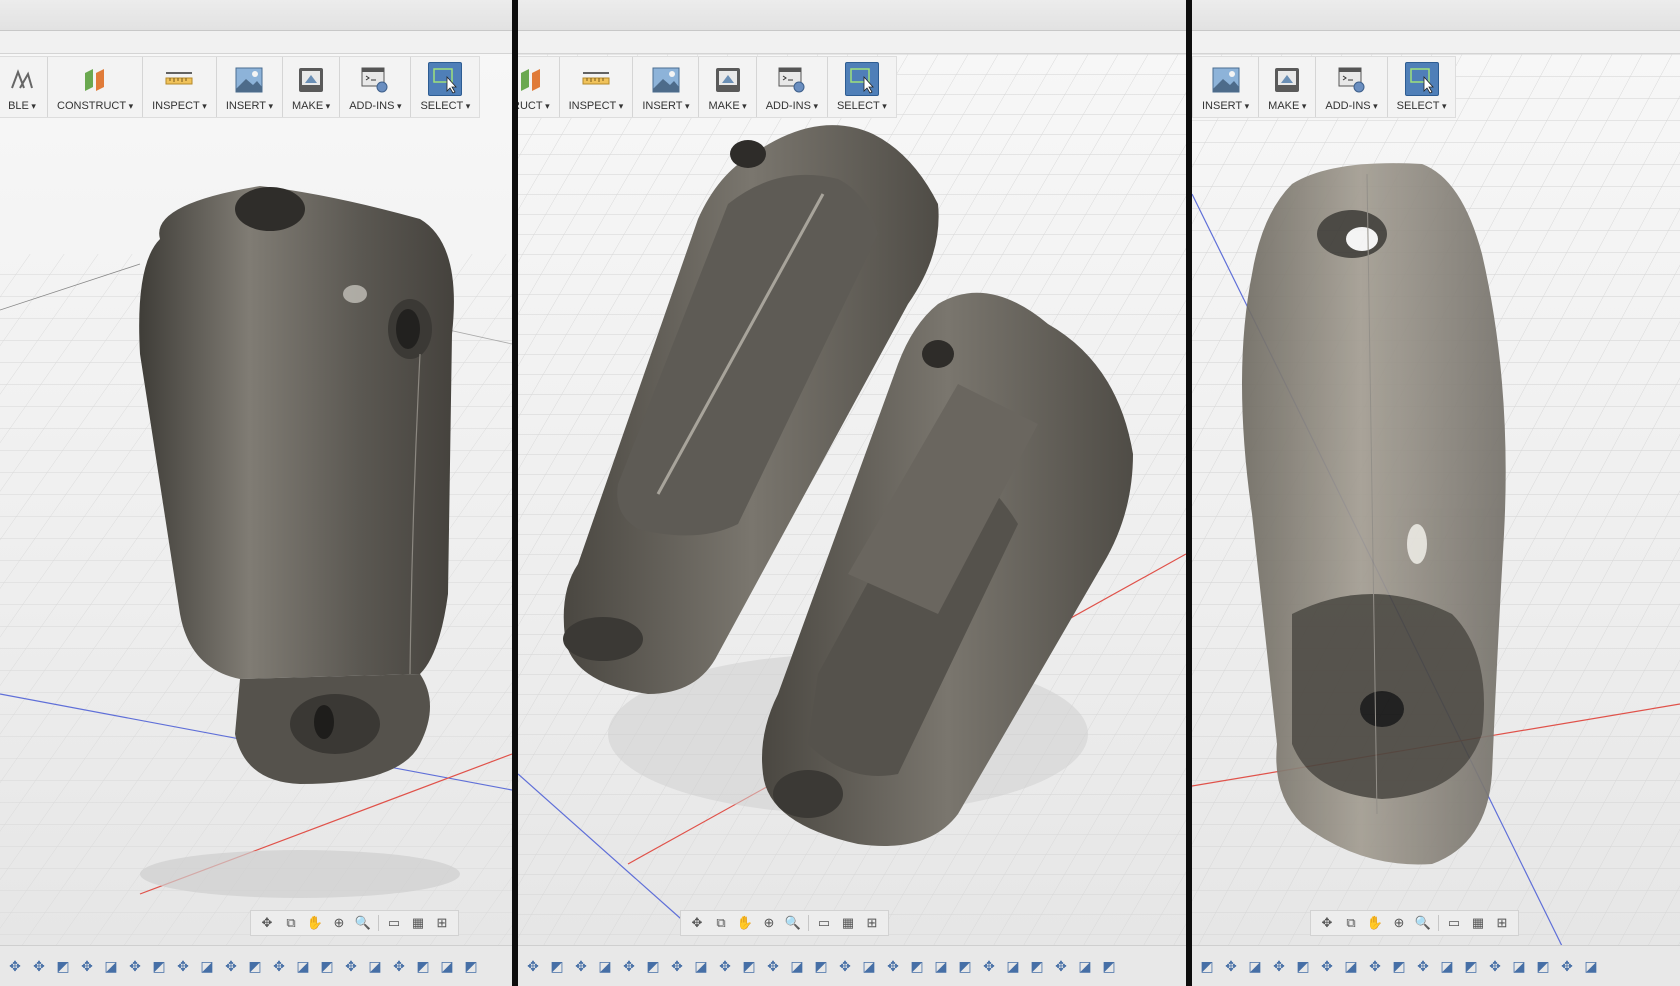 The height and width of the screenshot is (986, 1680). What do you see at coordinates (96, 87) in the screenshot?
I see `toolbar-group-construct: CONSTRUCT` at bounding box center [96, 87].